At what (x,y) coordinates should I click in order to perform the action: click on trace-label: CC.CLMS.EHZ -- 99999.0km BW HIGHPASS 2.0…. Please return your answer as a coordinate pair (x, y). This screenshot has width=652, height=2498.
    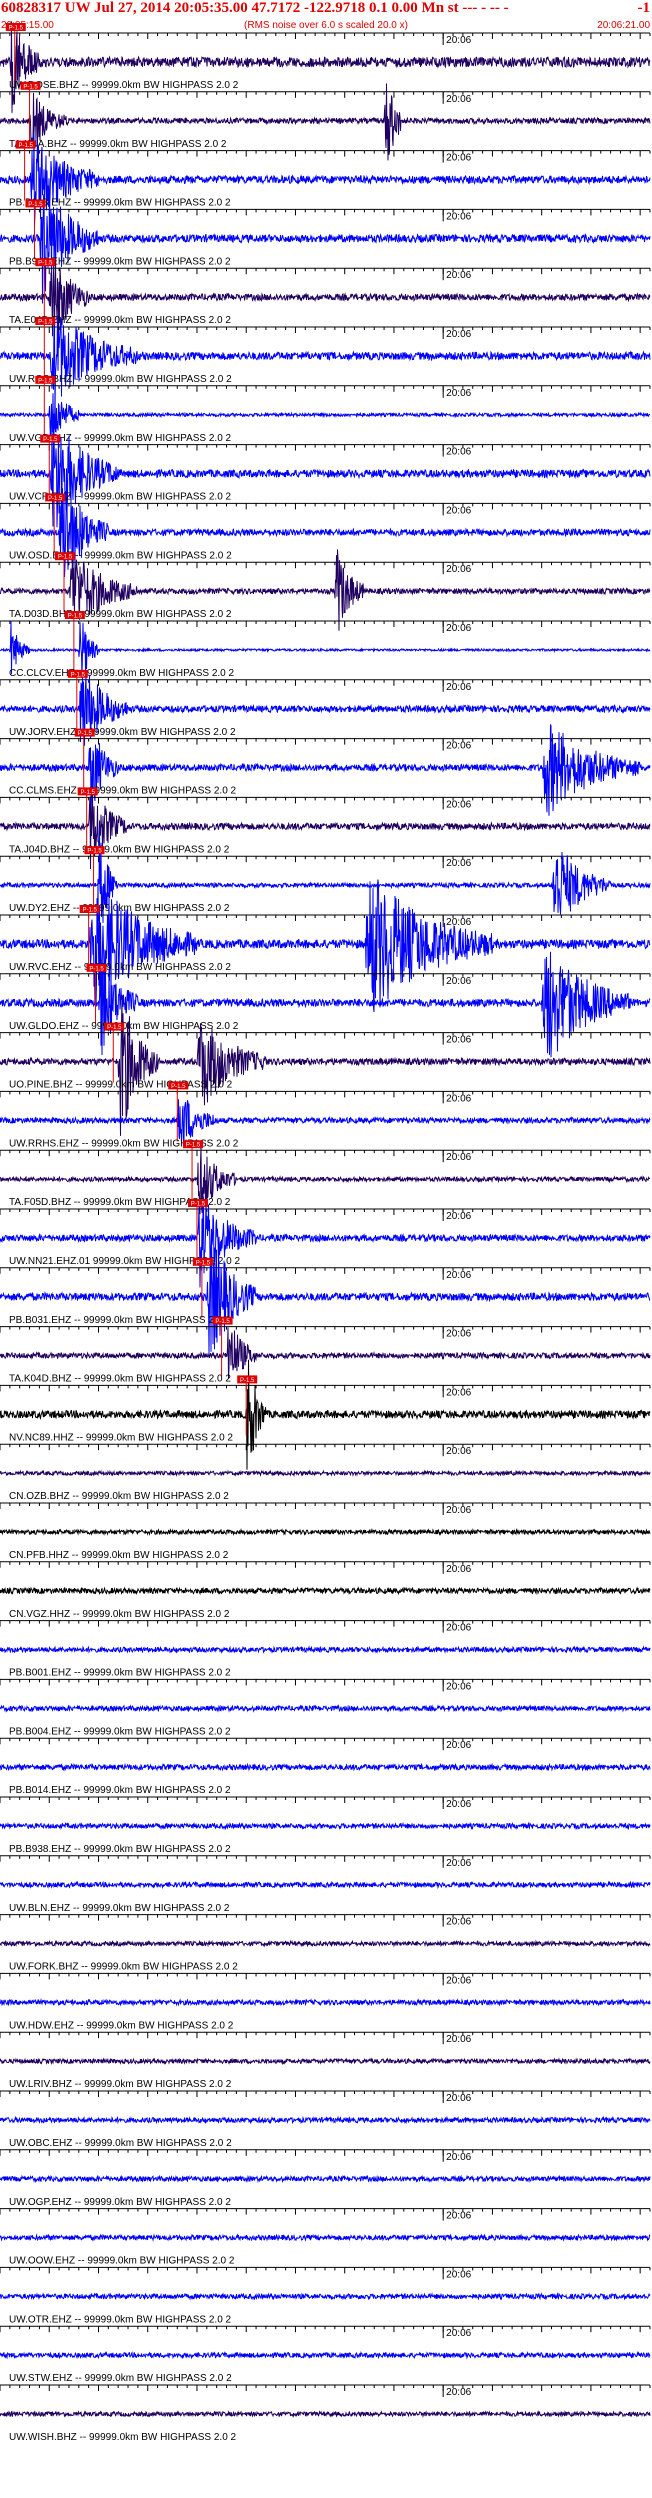
    Looking at the image, I should click on (123, 791).